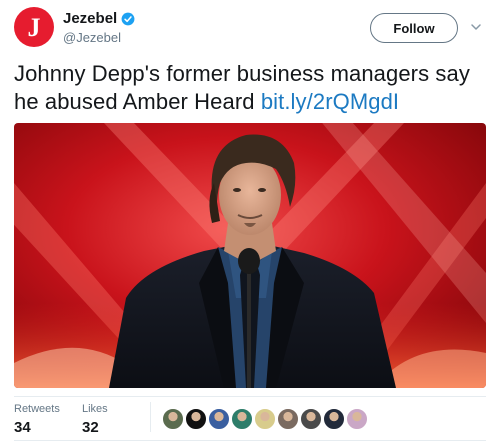 The width and height of the screenshot is (500, 446). I want to click on verified-badge-icon, so click(128, 18).